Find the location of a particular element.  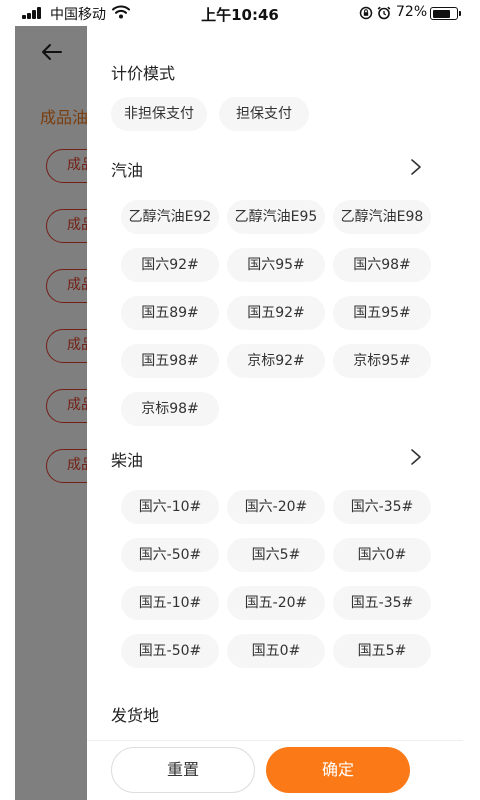

battery-percent: 72% is located at coordinates (412, 12).